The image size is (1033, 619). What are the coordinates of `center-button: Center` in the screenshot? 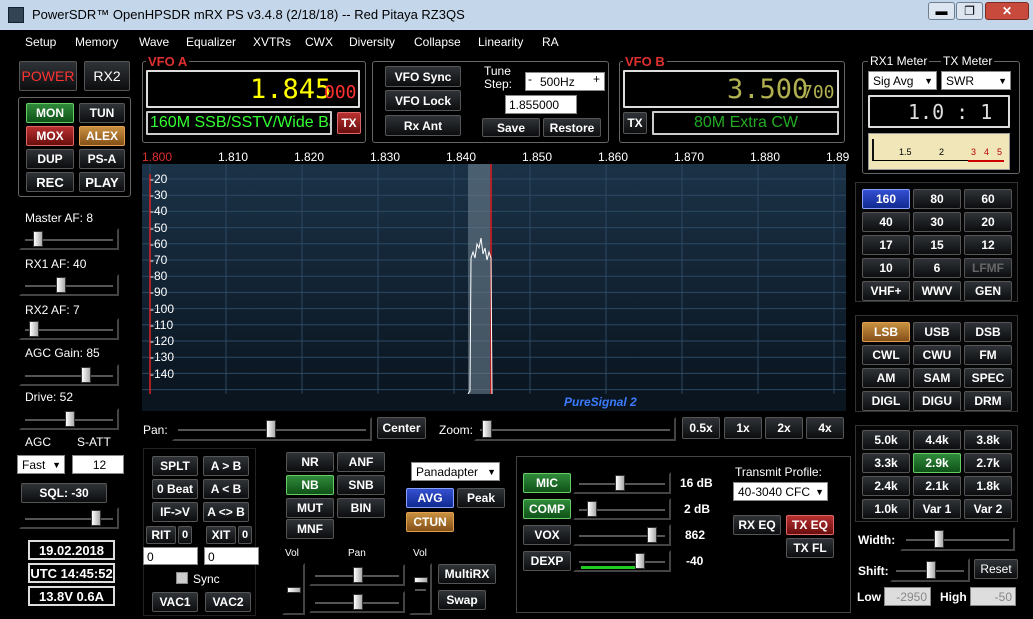 It's located at (401, 428).